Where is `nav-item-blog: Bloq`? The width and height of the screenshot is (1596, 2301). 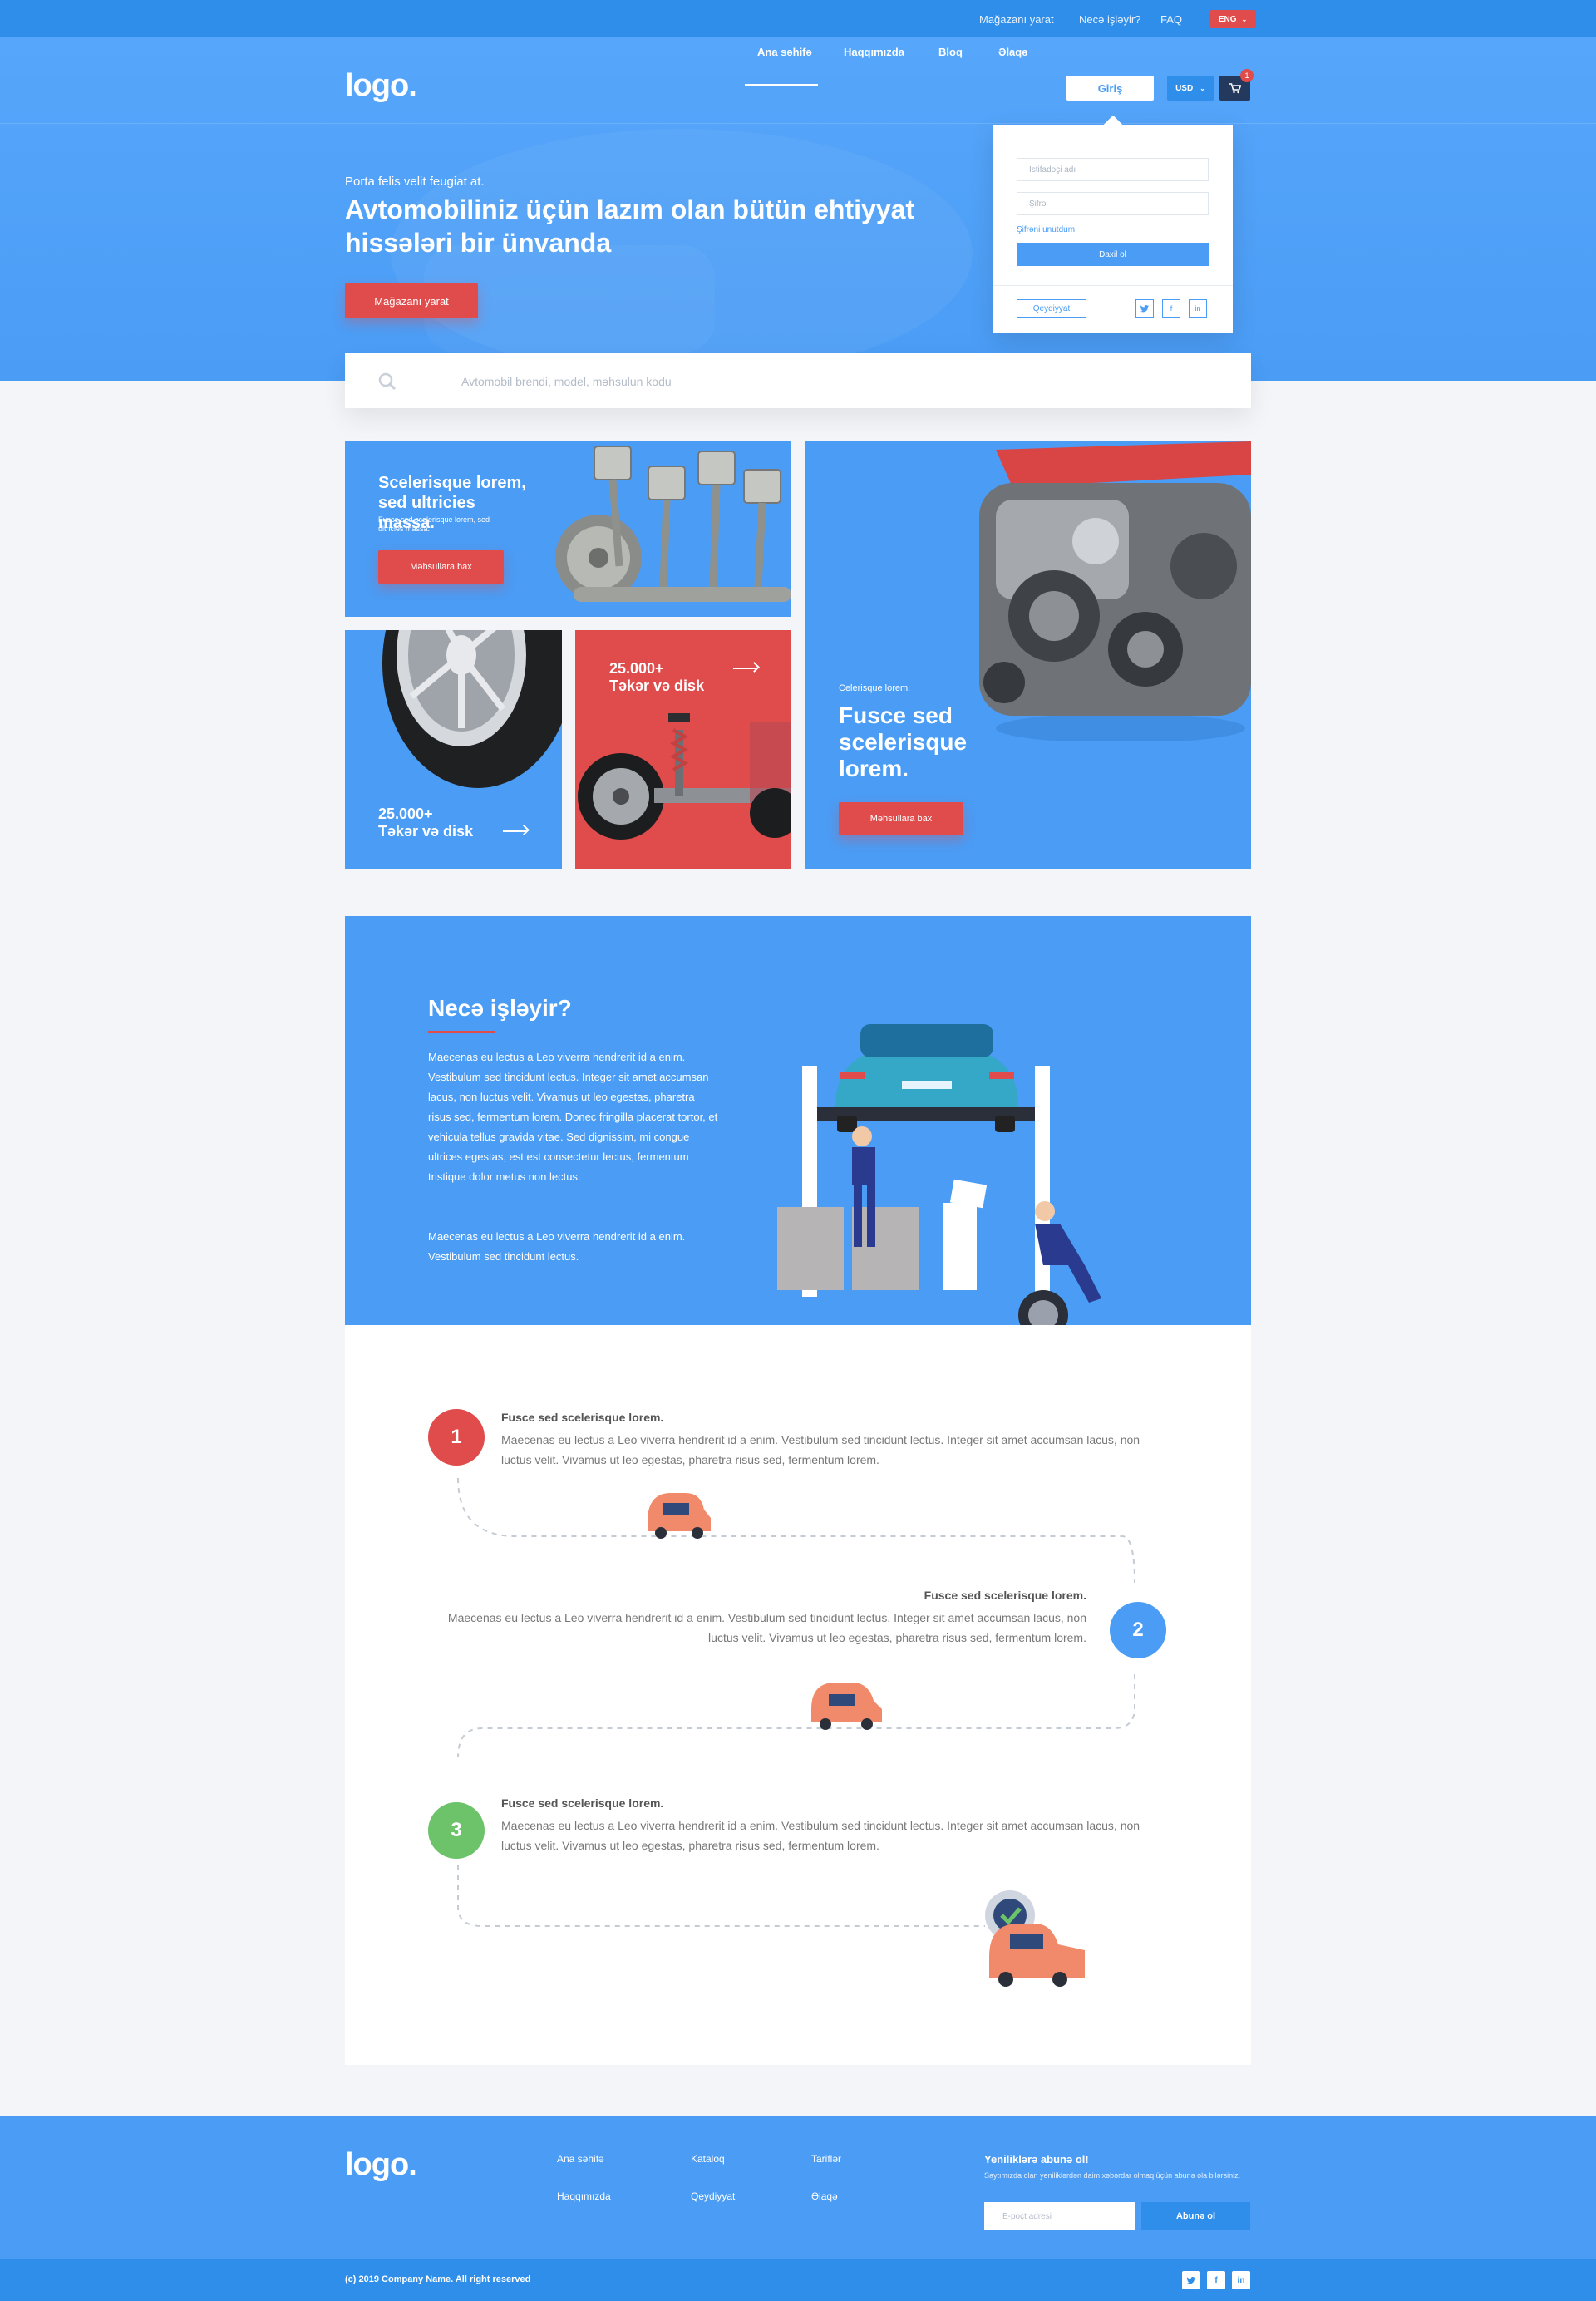
nav-item-blog: Bloq is located at coordinates (950, 52).